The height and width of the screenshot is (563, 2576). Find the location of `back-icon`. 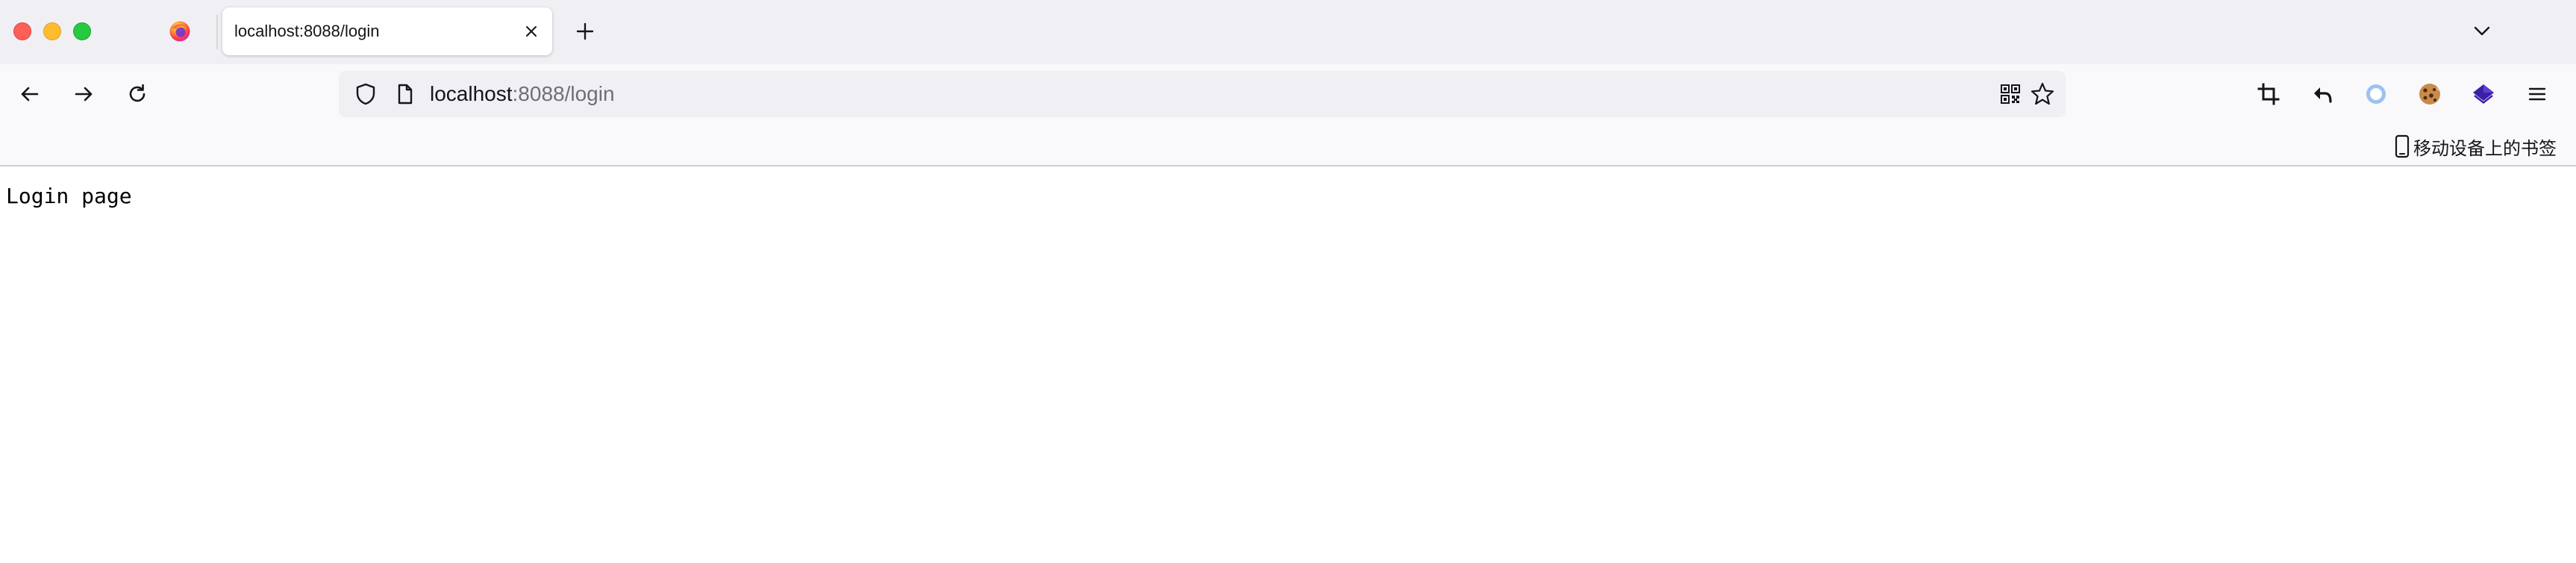

back-icon is located at coordinates (29, 94).